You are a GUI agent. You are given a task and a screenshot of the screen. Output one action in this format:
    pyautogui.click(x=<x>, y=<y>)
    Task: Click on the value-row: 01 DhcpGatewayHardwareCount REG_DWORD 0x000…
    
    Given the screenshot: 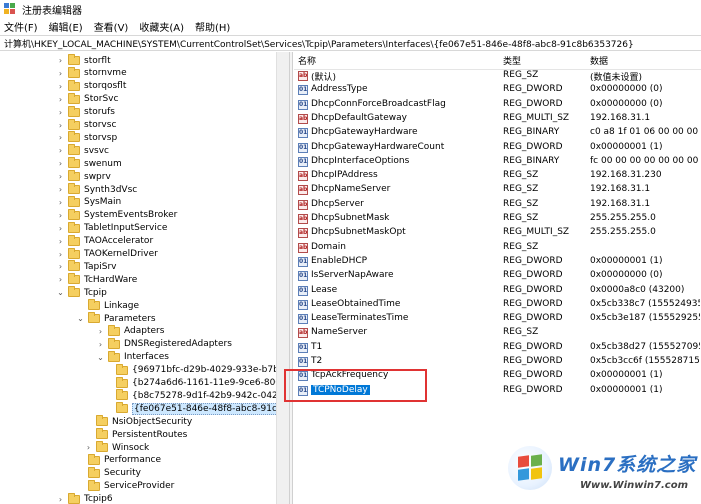 What is the action you would take?
    pyautogui.click(x=497, y=148)
    